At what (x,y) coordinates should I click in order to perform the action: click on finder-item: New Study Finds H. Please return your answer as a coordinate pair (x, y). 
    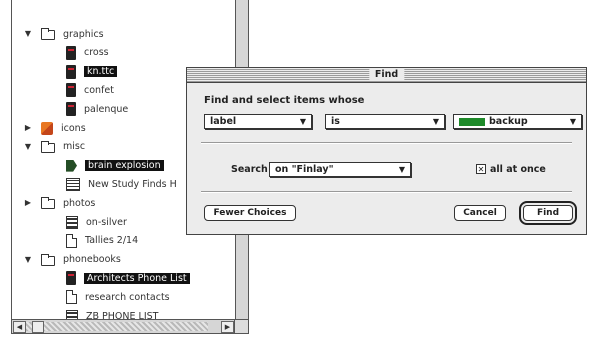
    Looking at the image, I should click on (121, 184).